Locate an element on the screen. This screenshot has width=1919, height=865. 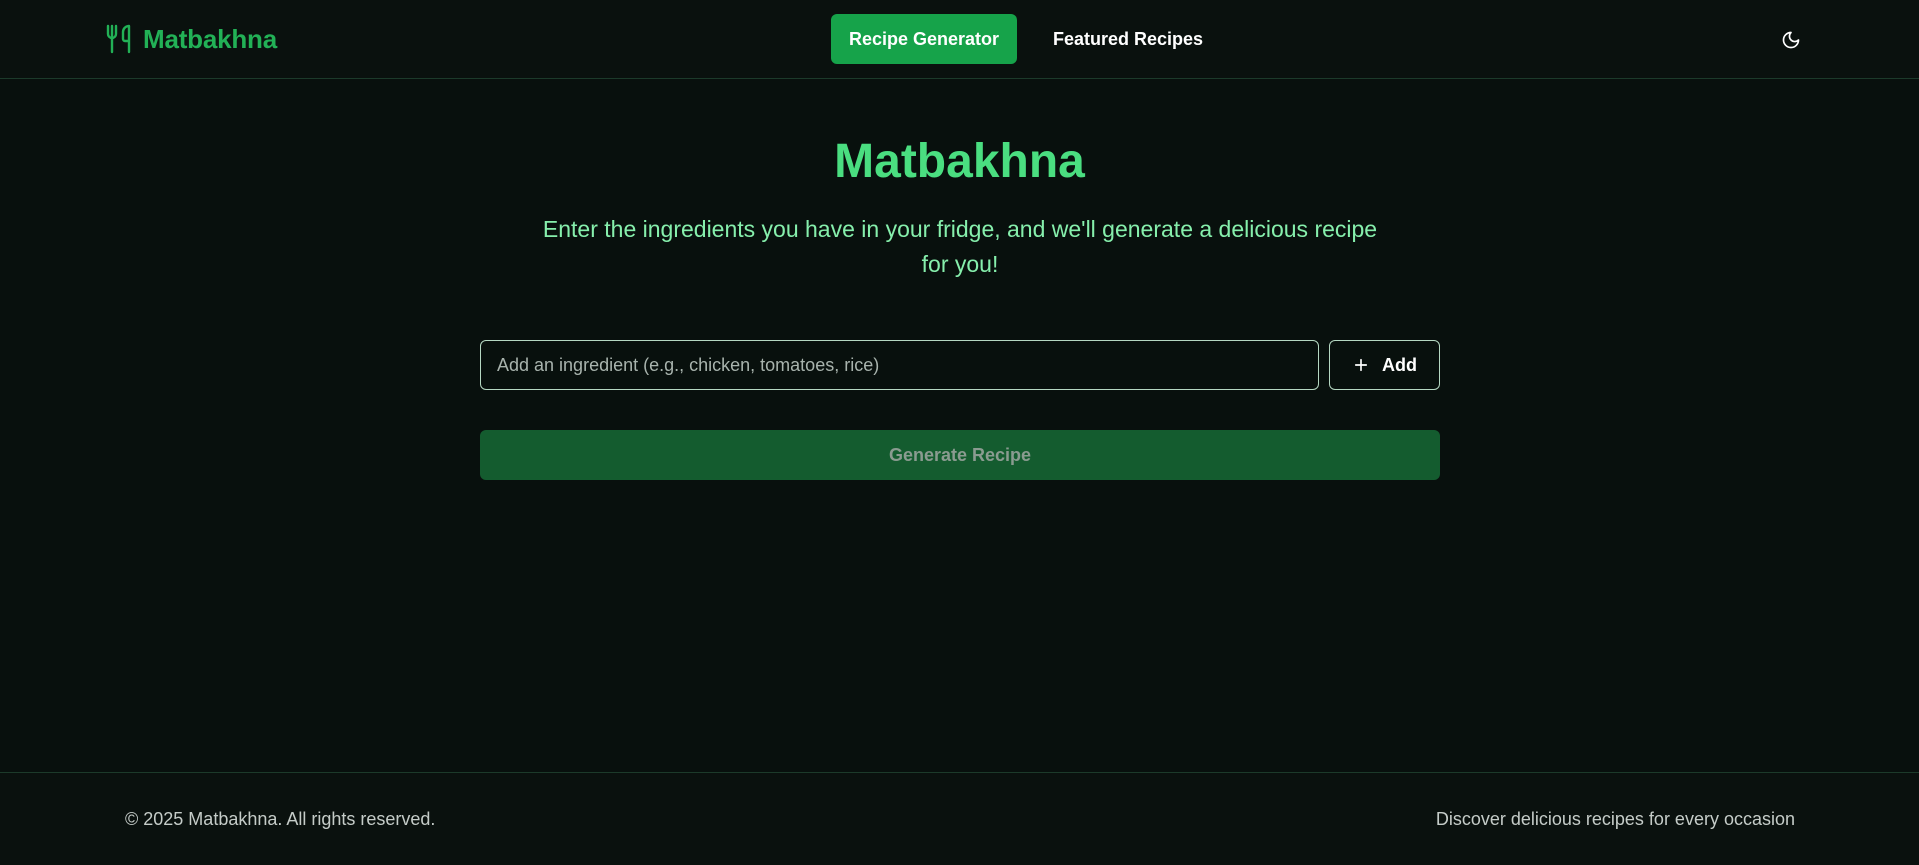
add-ingredient-button: Add is located at coordinates (1384, 365).